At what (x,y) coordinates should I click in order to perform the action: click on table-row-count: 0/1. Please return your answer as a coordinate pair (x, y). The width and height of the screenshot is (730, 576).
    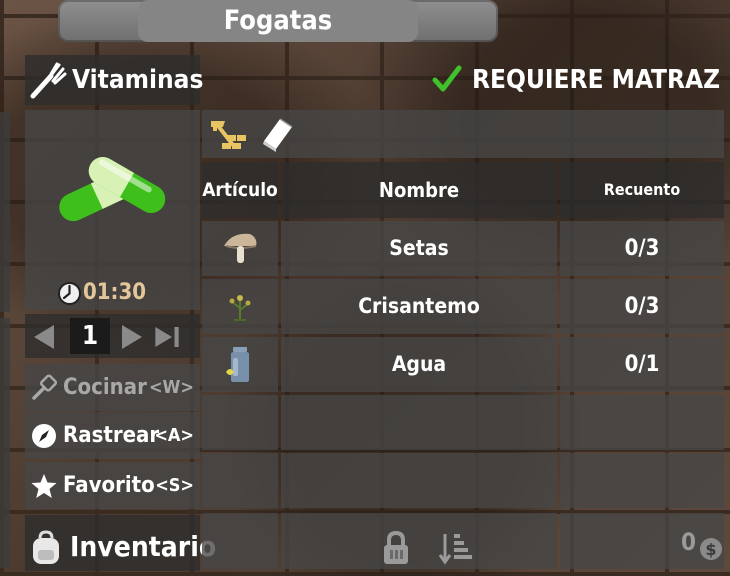
    Looking at the image, I should click on (642, 364).